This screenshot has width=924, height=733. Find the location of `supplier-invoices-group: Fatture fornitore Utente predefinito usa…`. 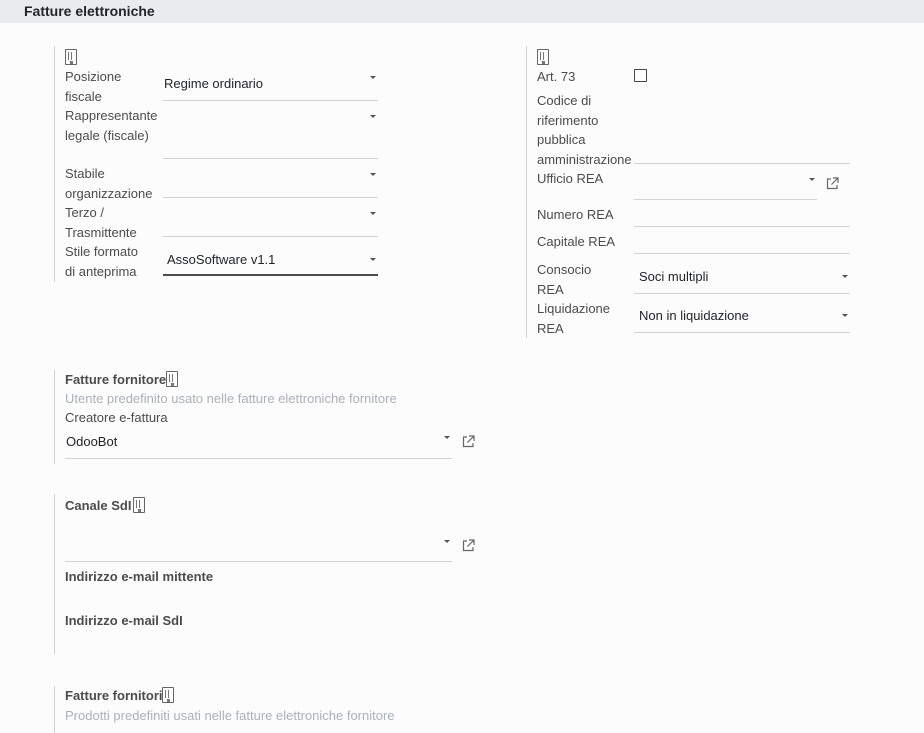

supplier-invoices-group: Fatture fornitore Utente predefinito usa… is located at coordinates (274, 417).